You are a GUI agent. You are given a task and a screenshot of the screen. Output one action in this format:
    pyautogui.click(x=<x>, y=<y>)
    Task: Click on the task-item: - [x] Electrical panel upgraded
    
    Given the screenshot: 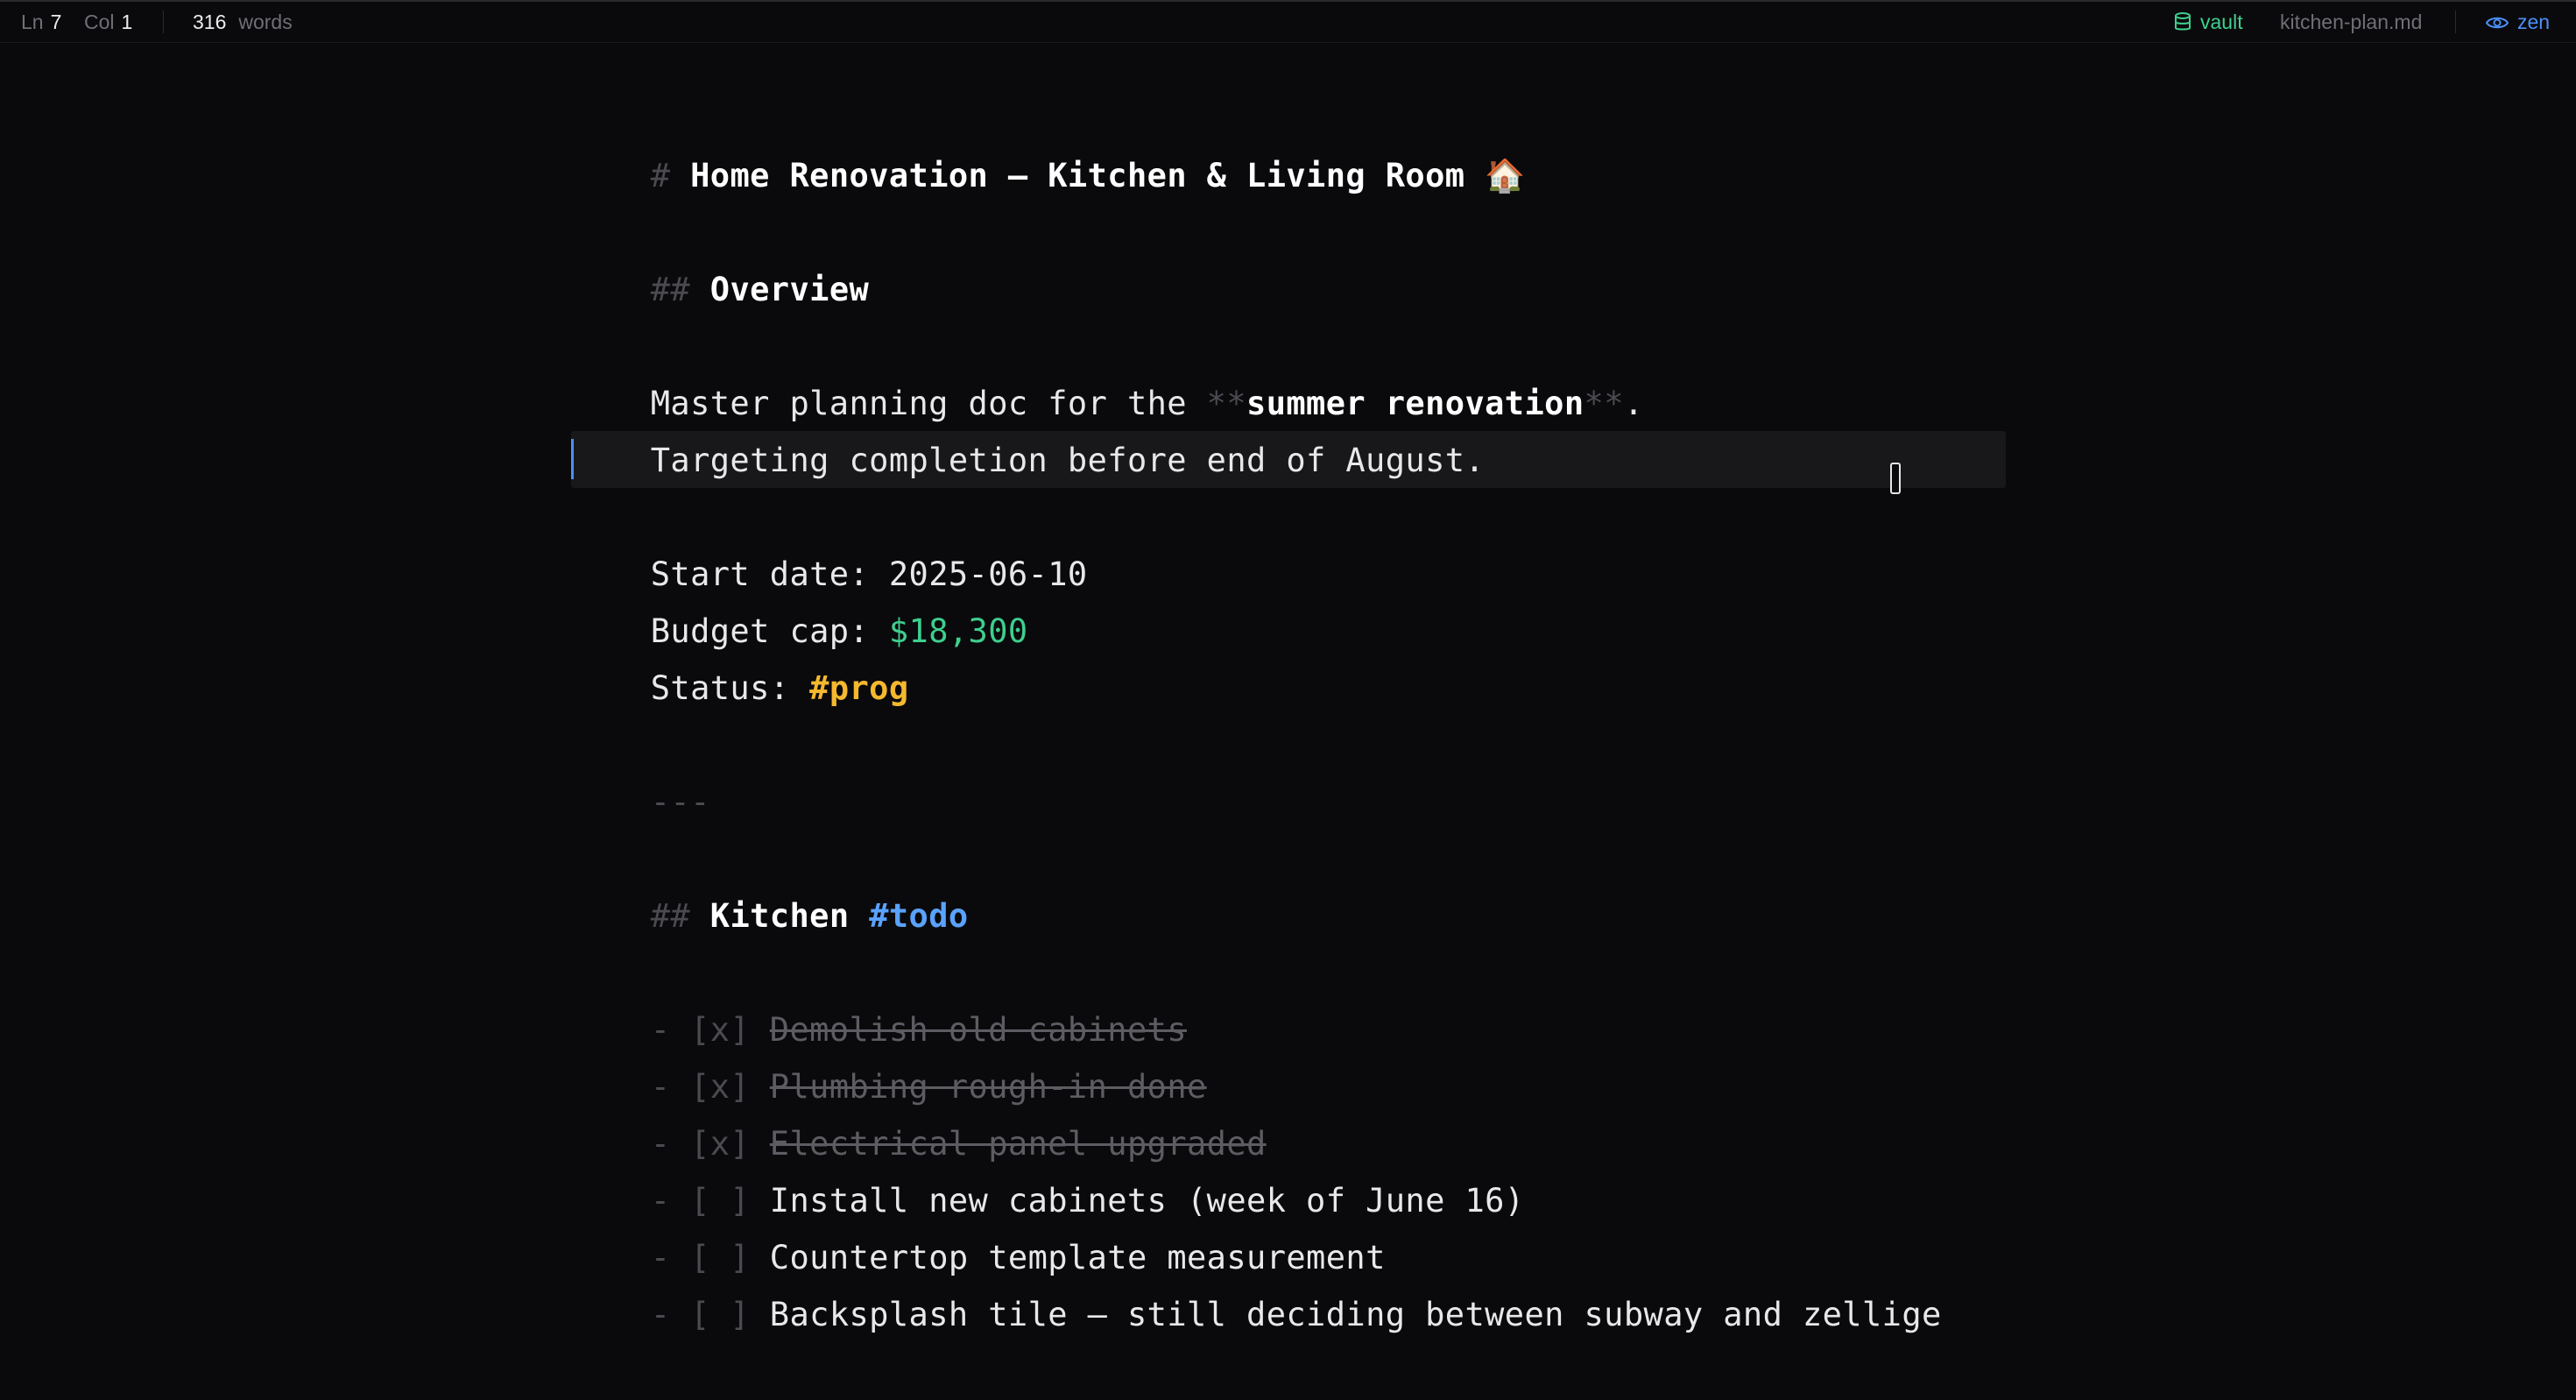 What is the action you would take?
    pyautogui.click(x=919, y=1110)
    